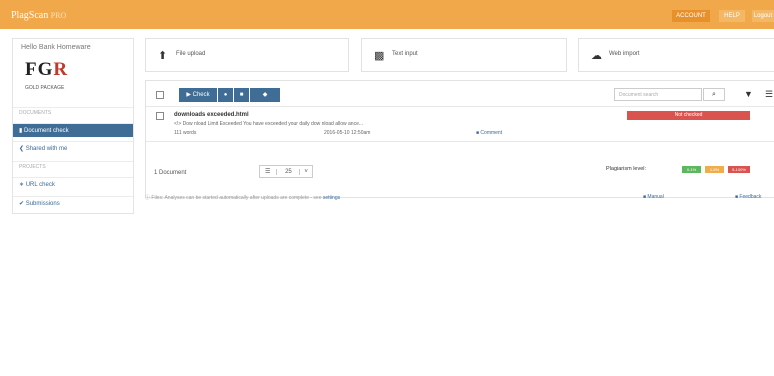  What do you see at coordinates (739, 169) in the screenshot?
I see `level-high-badge: 5-100%` at bounding box center [739, 169].